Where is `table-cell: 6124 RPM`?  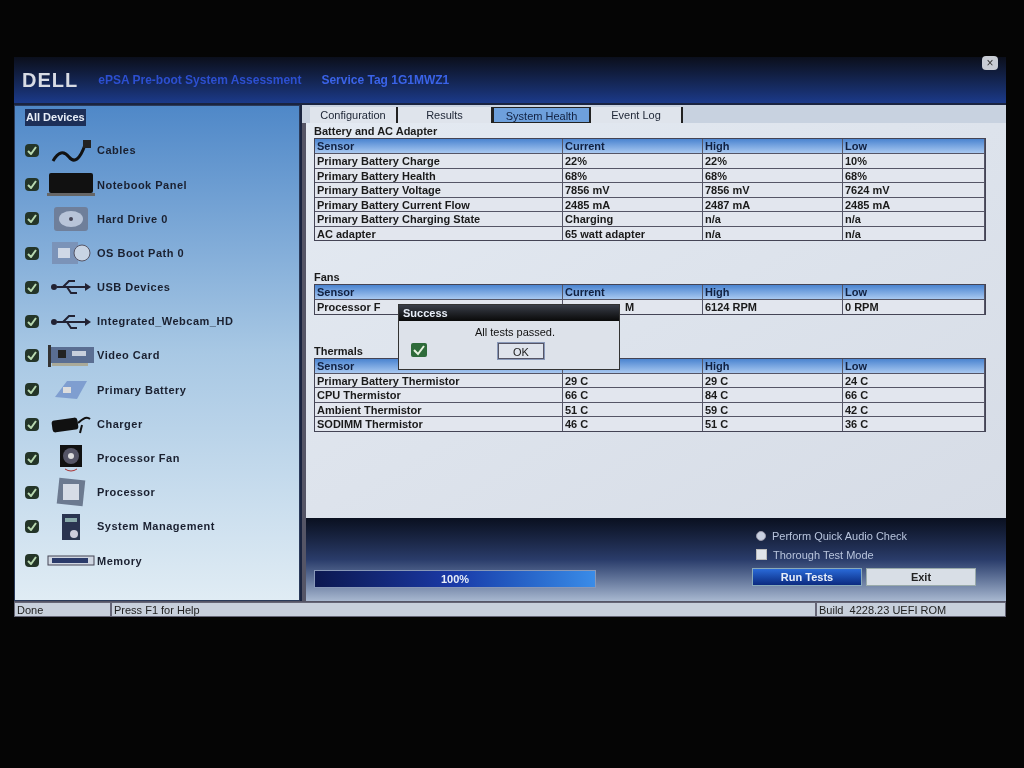 table-cell: 6124 RPM is located at coordinates (773, 306).